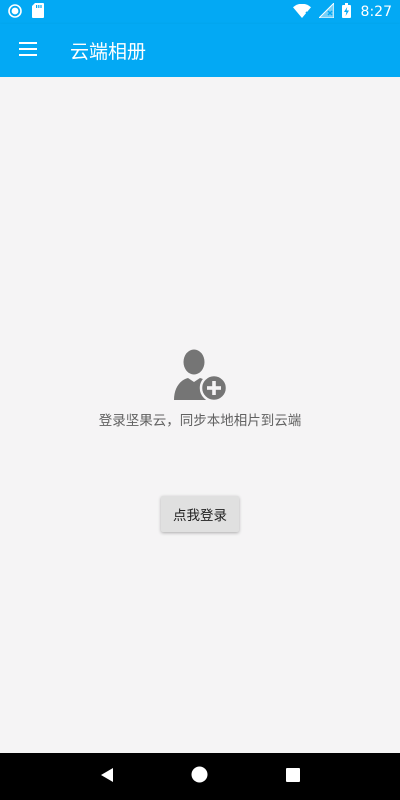 The image size is (400, 800). What do you see at coordinates (346, 12) in the screenshot?
I see `battery-charging-icon` at bounding box center [346, 12].